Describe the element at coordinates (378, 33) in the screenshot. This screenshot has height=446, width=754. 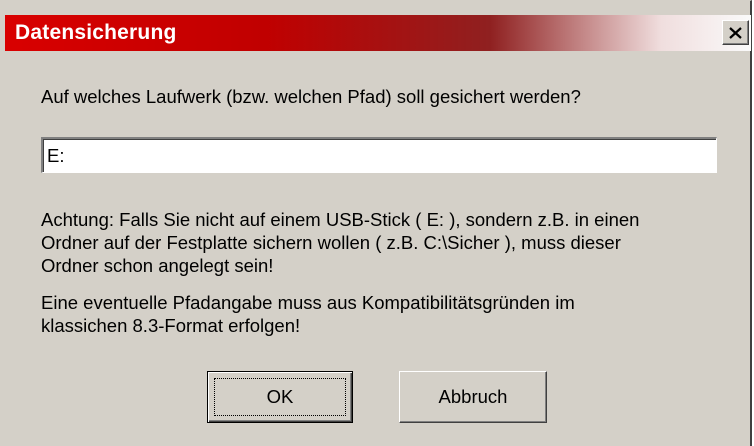
I see `title-bar: Datensicherung` at that location.